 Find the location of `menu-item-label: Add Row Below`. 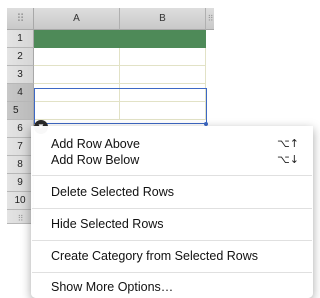

menu-item-label: Add Row Below is located at coordinates (95, 160).